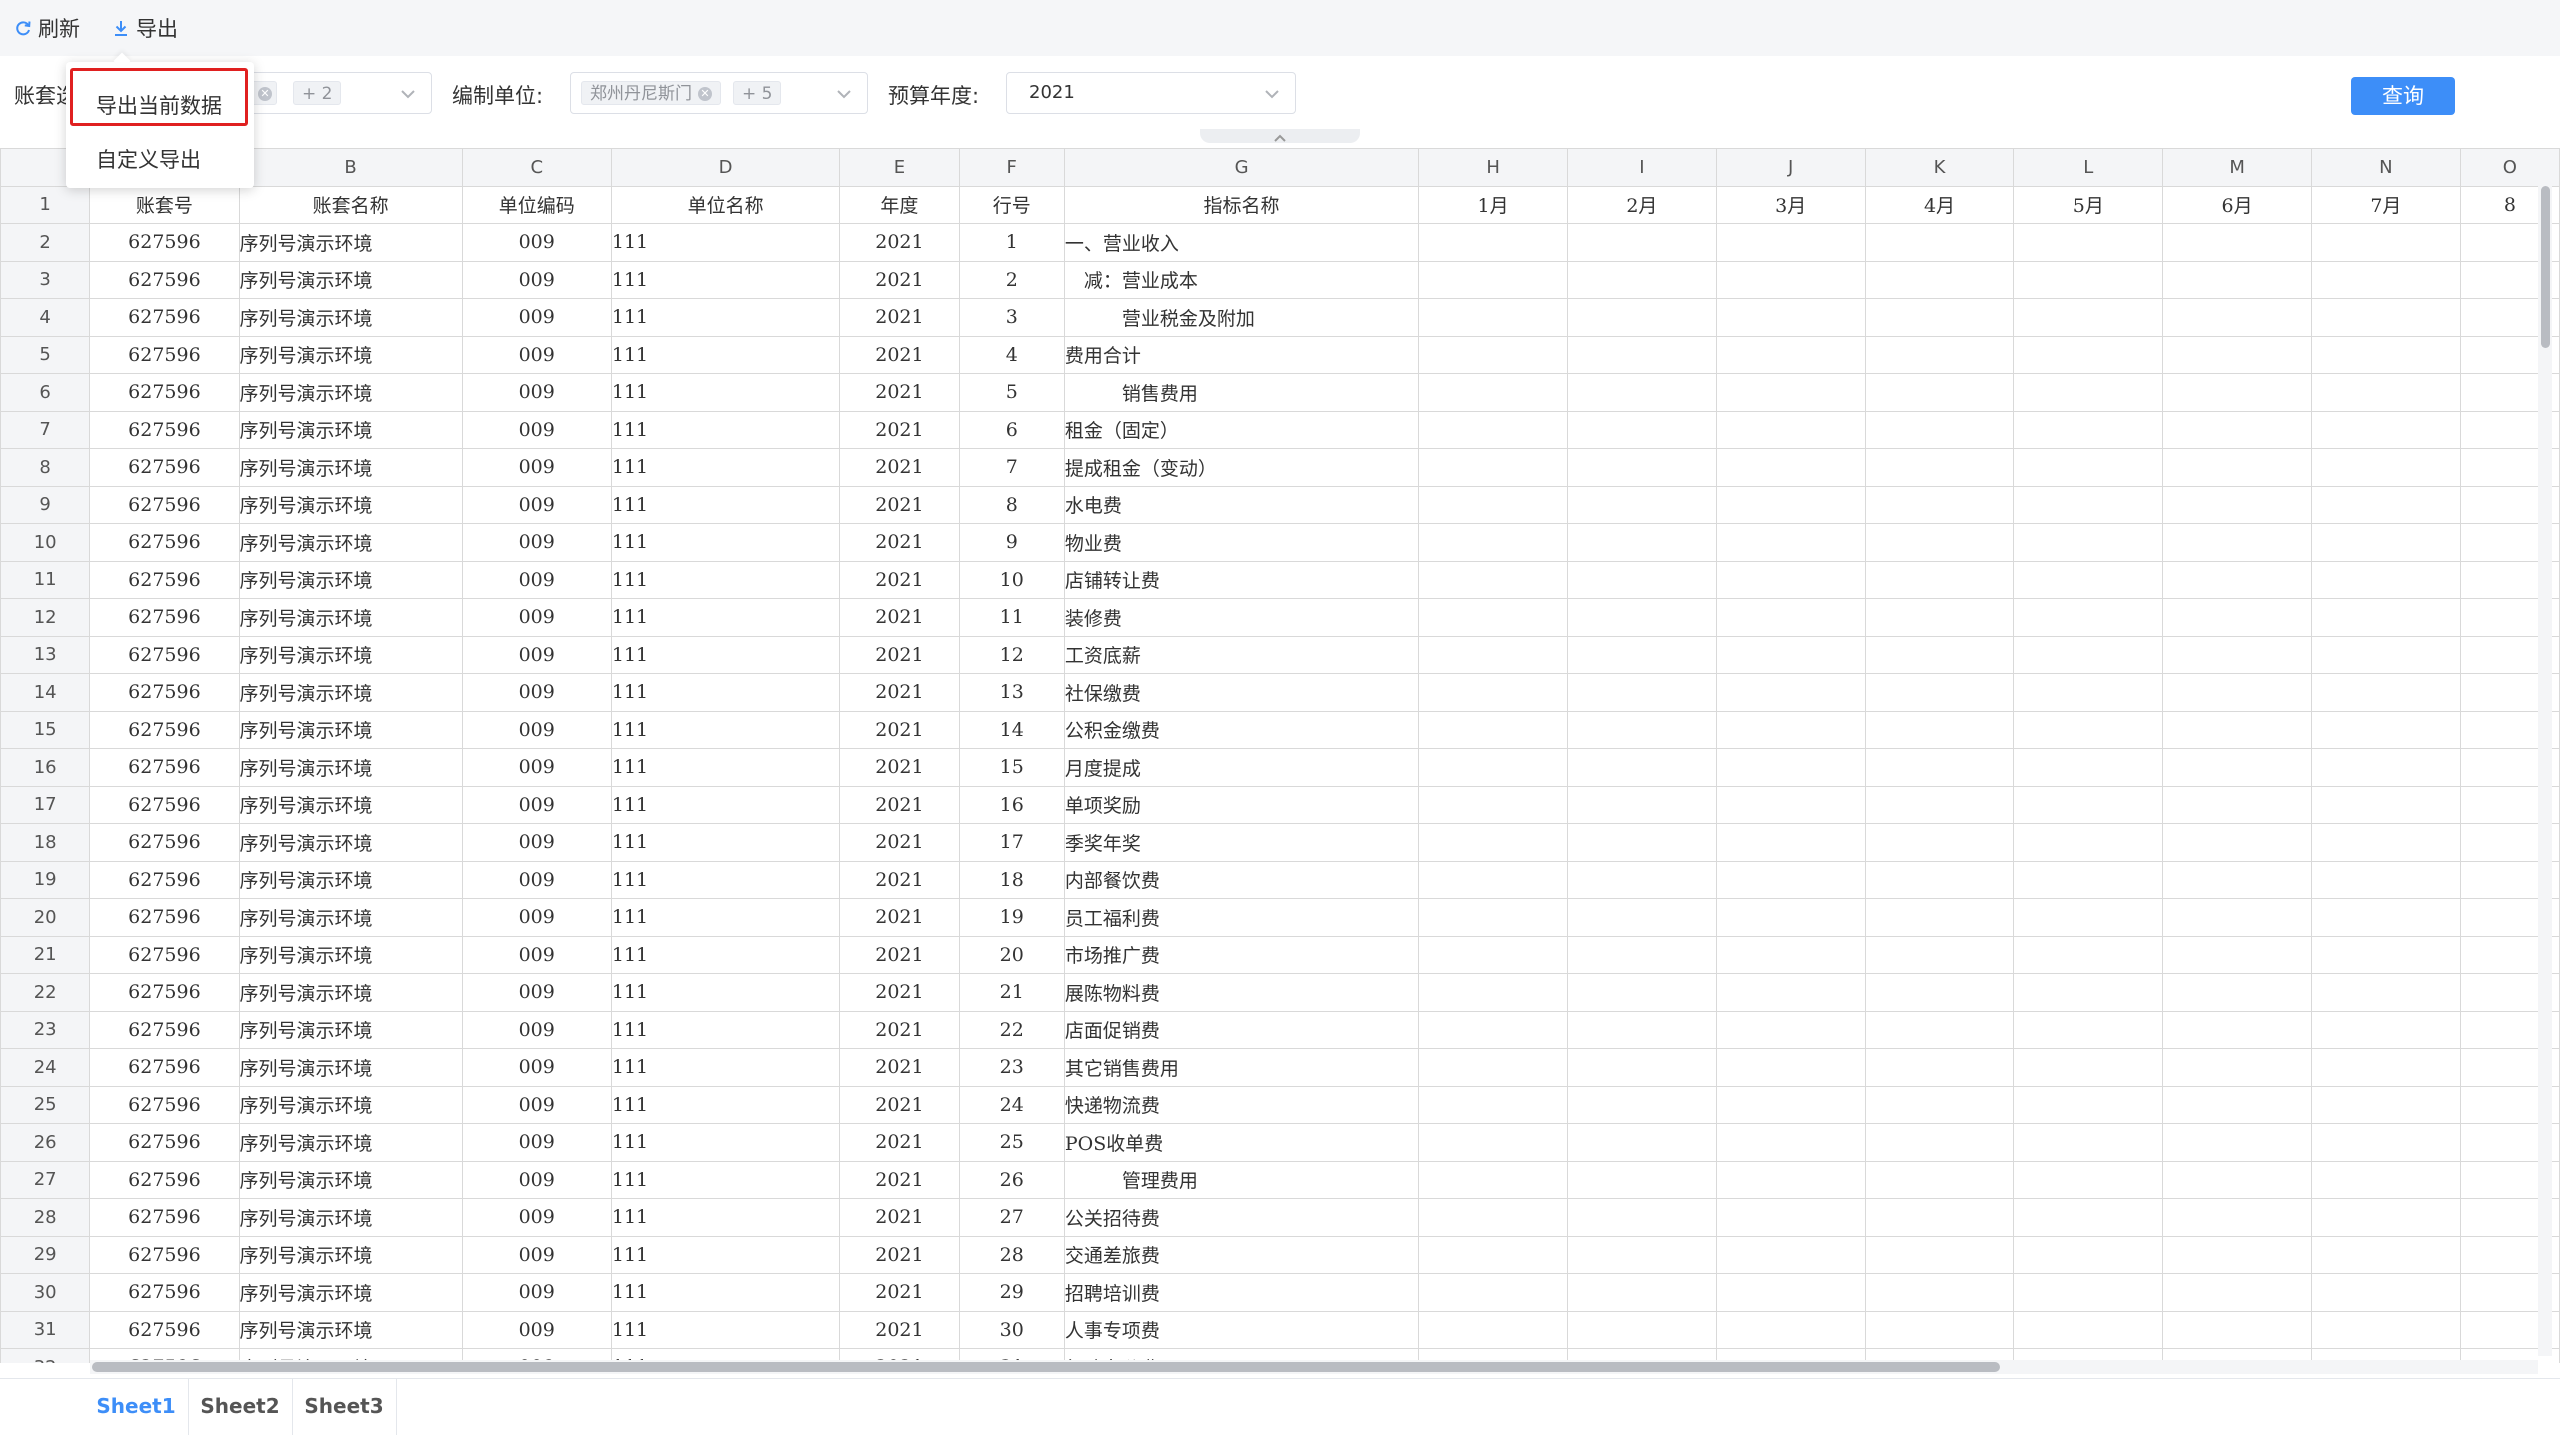 Image resolution: width=2560 pixels, height=1436 pixels. Describe the element at coordinates (145, 28) in the screenshot. I see `export-button: 导出` at that location.